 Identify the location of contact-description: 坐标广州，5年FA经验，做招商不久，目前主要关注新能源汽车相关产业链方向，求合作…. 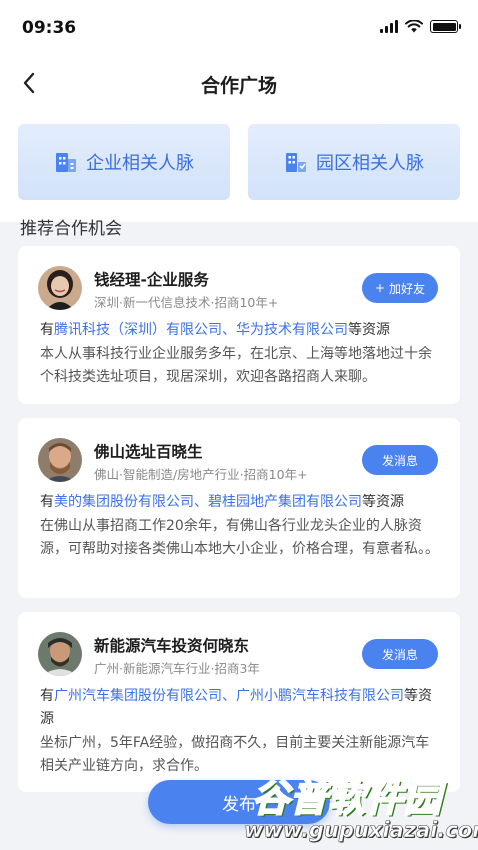
(235, 754).